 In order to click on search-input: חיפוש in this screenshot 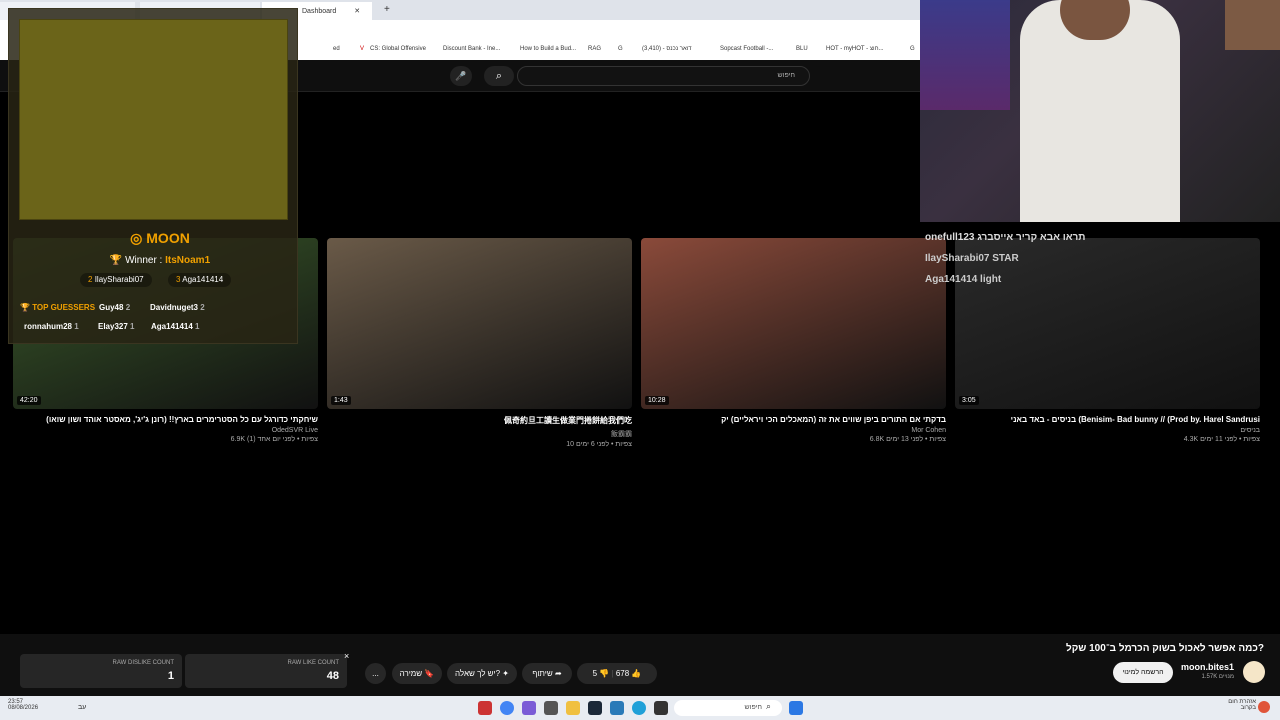, I will do `click(663, 76)`.